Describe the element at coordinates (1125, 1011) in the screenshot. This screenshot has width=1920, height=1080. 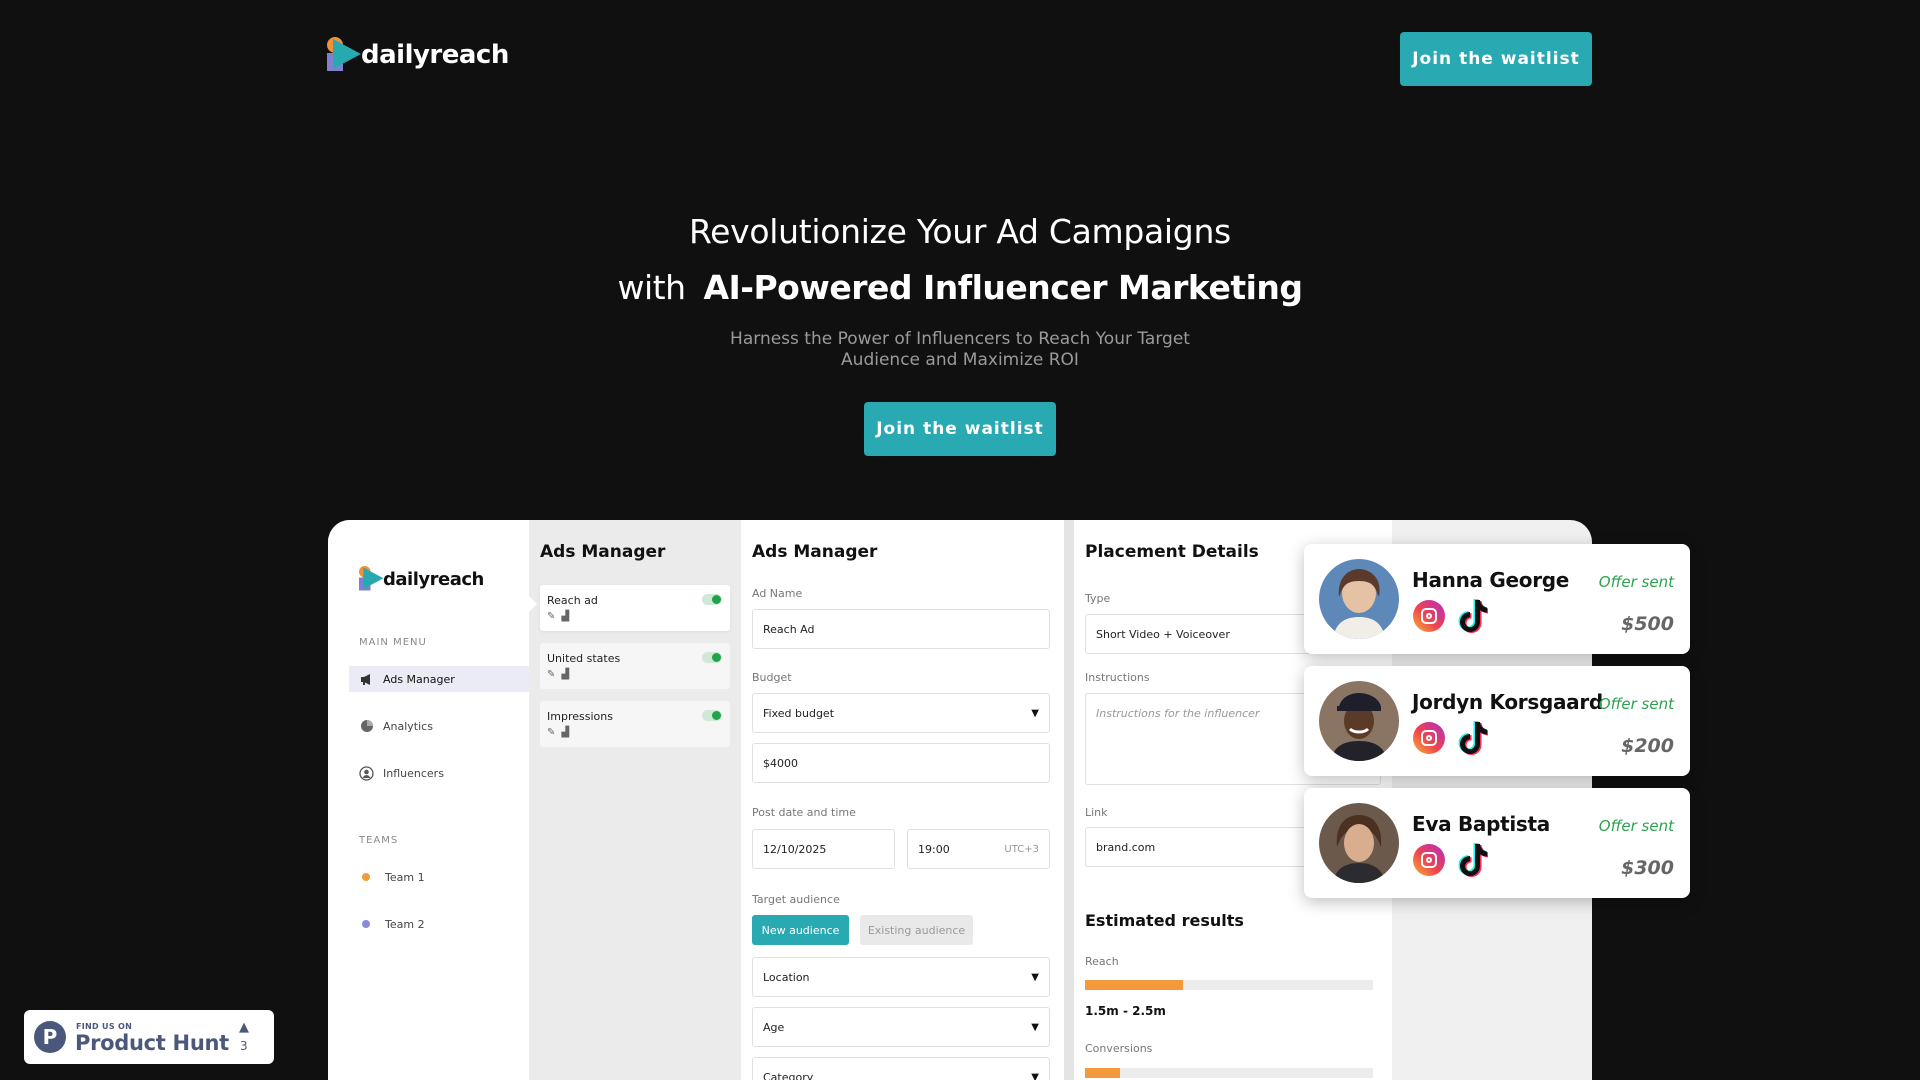
I see `reach-value: 1.5m - 2.5m` at that location.